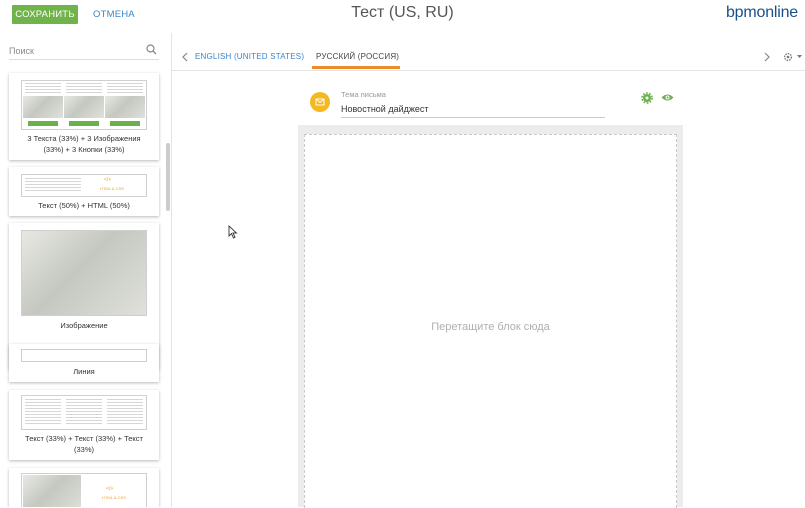 The image size is (805, 508). Describe the element at coordinates (357, 56) in the screenshot. I see `tab-russian: РУССКИЙ (РОССИЯ)` at that location.